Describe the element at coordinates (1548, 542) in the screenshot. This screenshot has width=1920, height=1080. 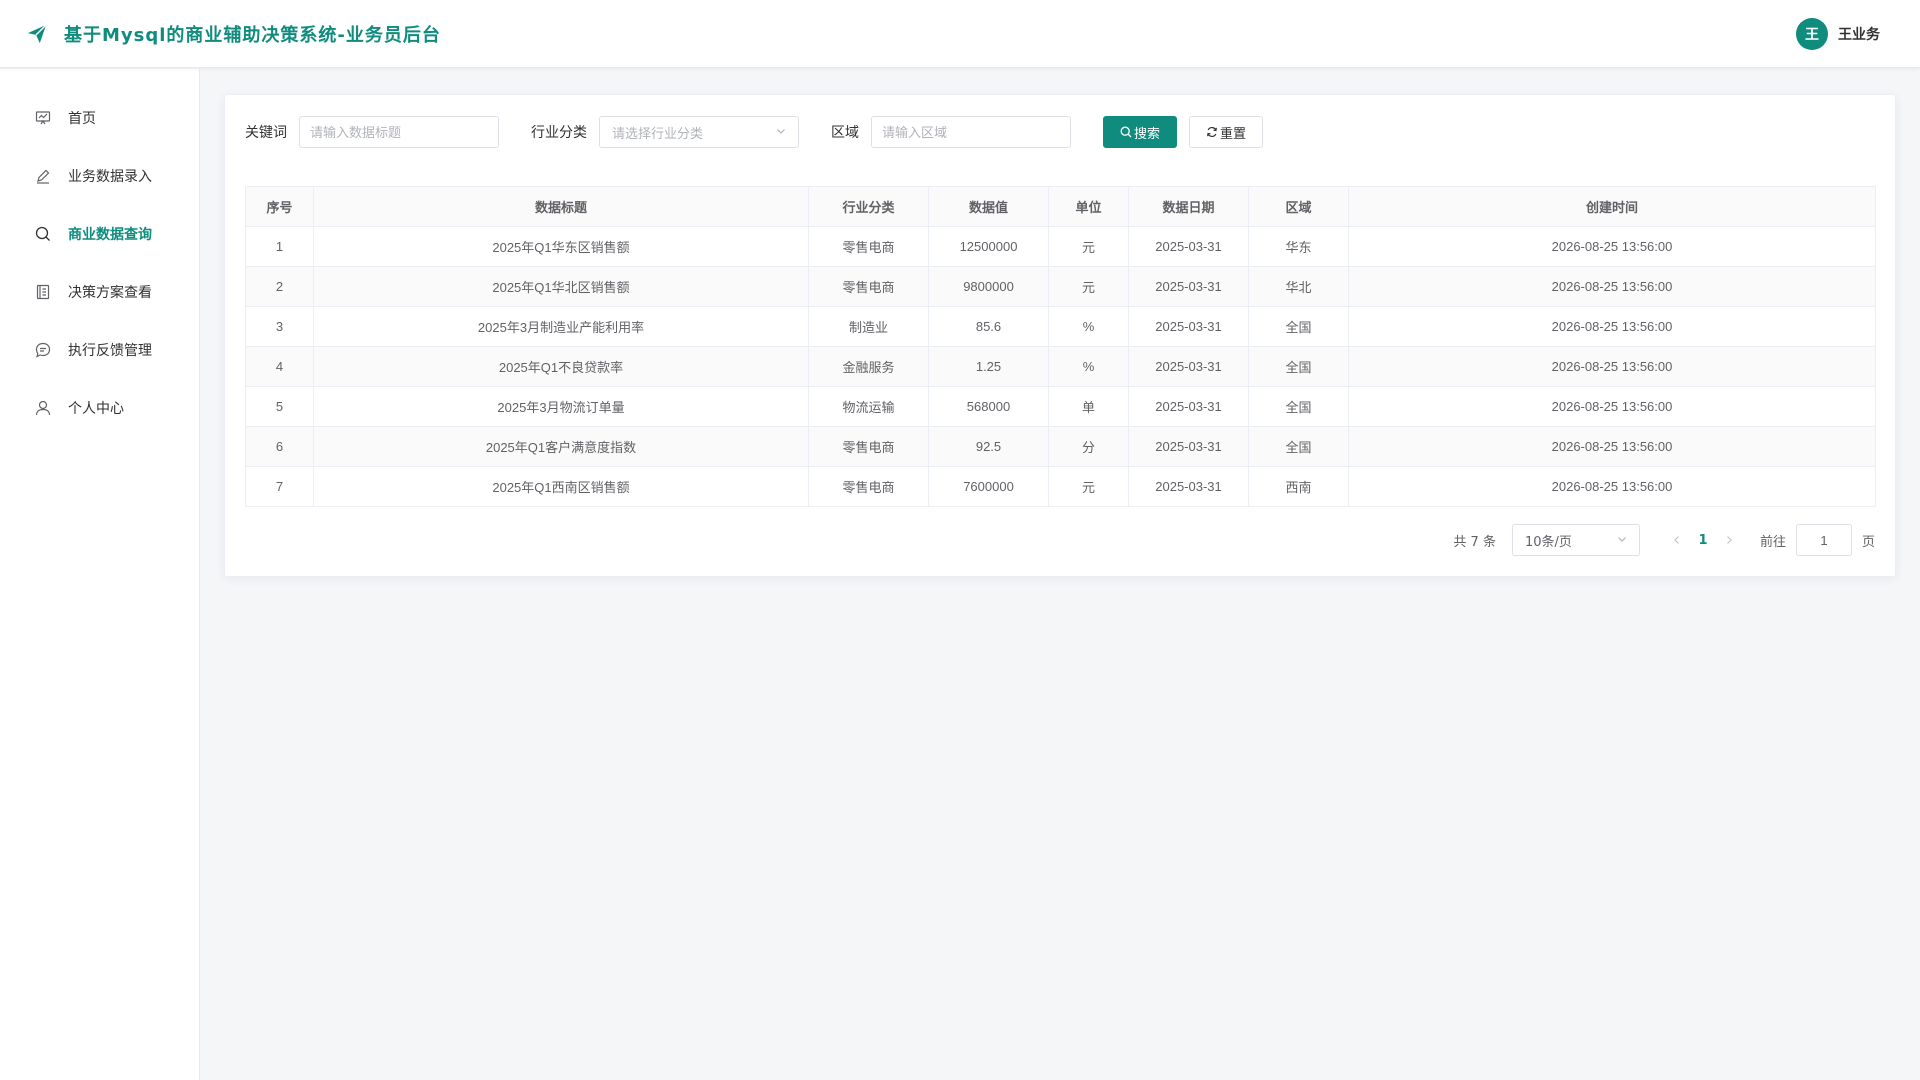
I see `page-size-value: 10条/页` at that location.